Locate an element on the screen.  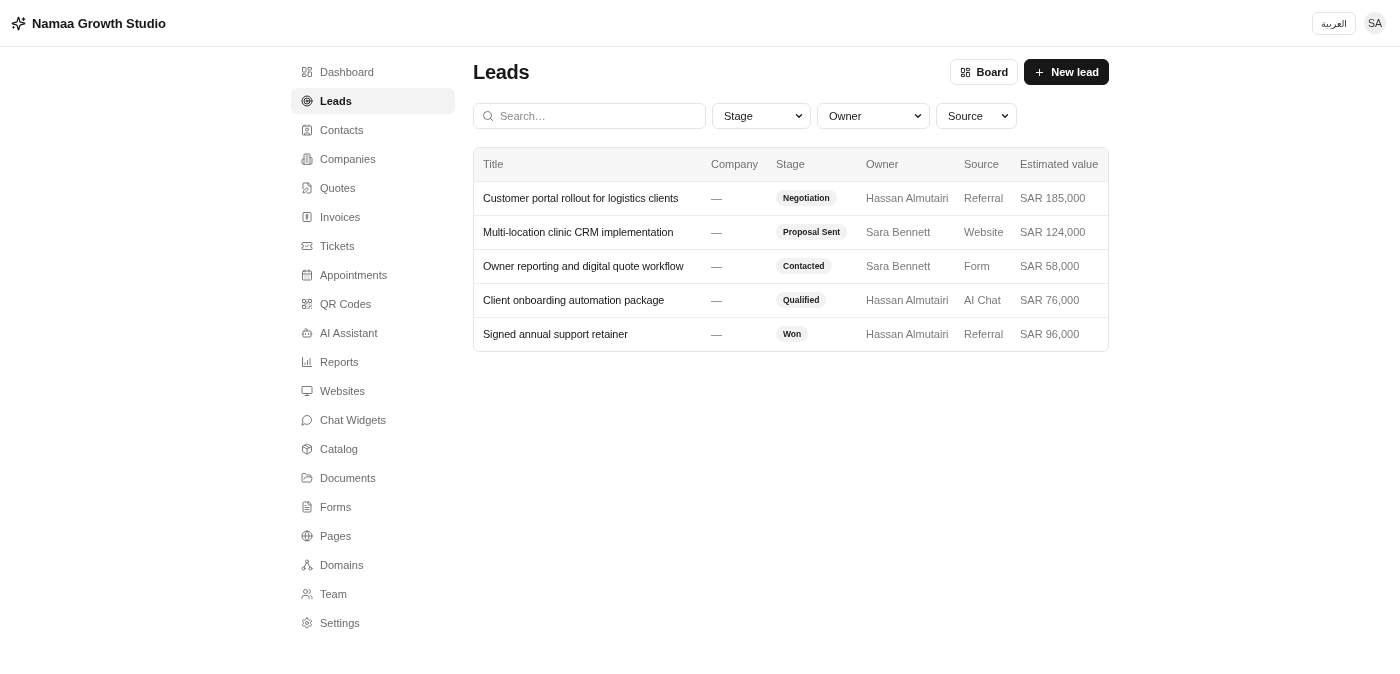
lead-title: Multi-location clinic CRM implementation is located at coordinates (588, 232).